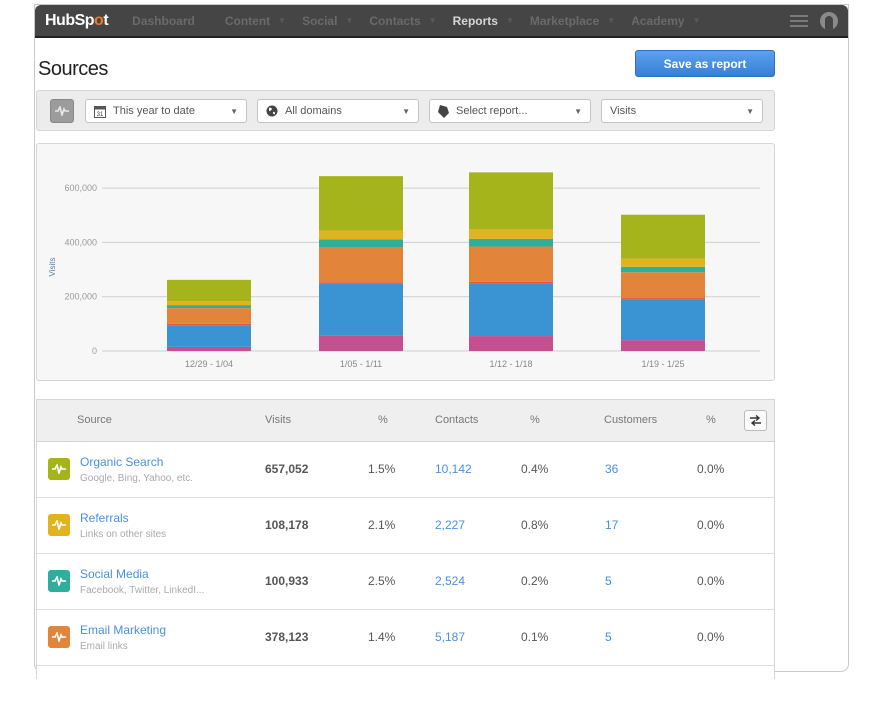 The width and height of the screenshot is (880, 710). Describe the element at coordinates (104, 646) in the screenshot. I see `source-description: Email links` at that location.